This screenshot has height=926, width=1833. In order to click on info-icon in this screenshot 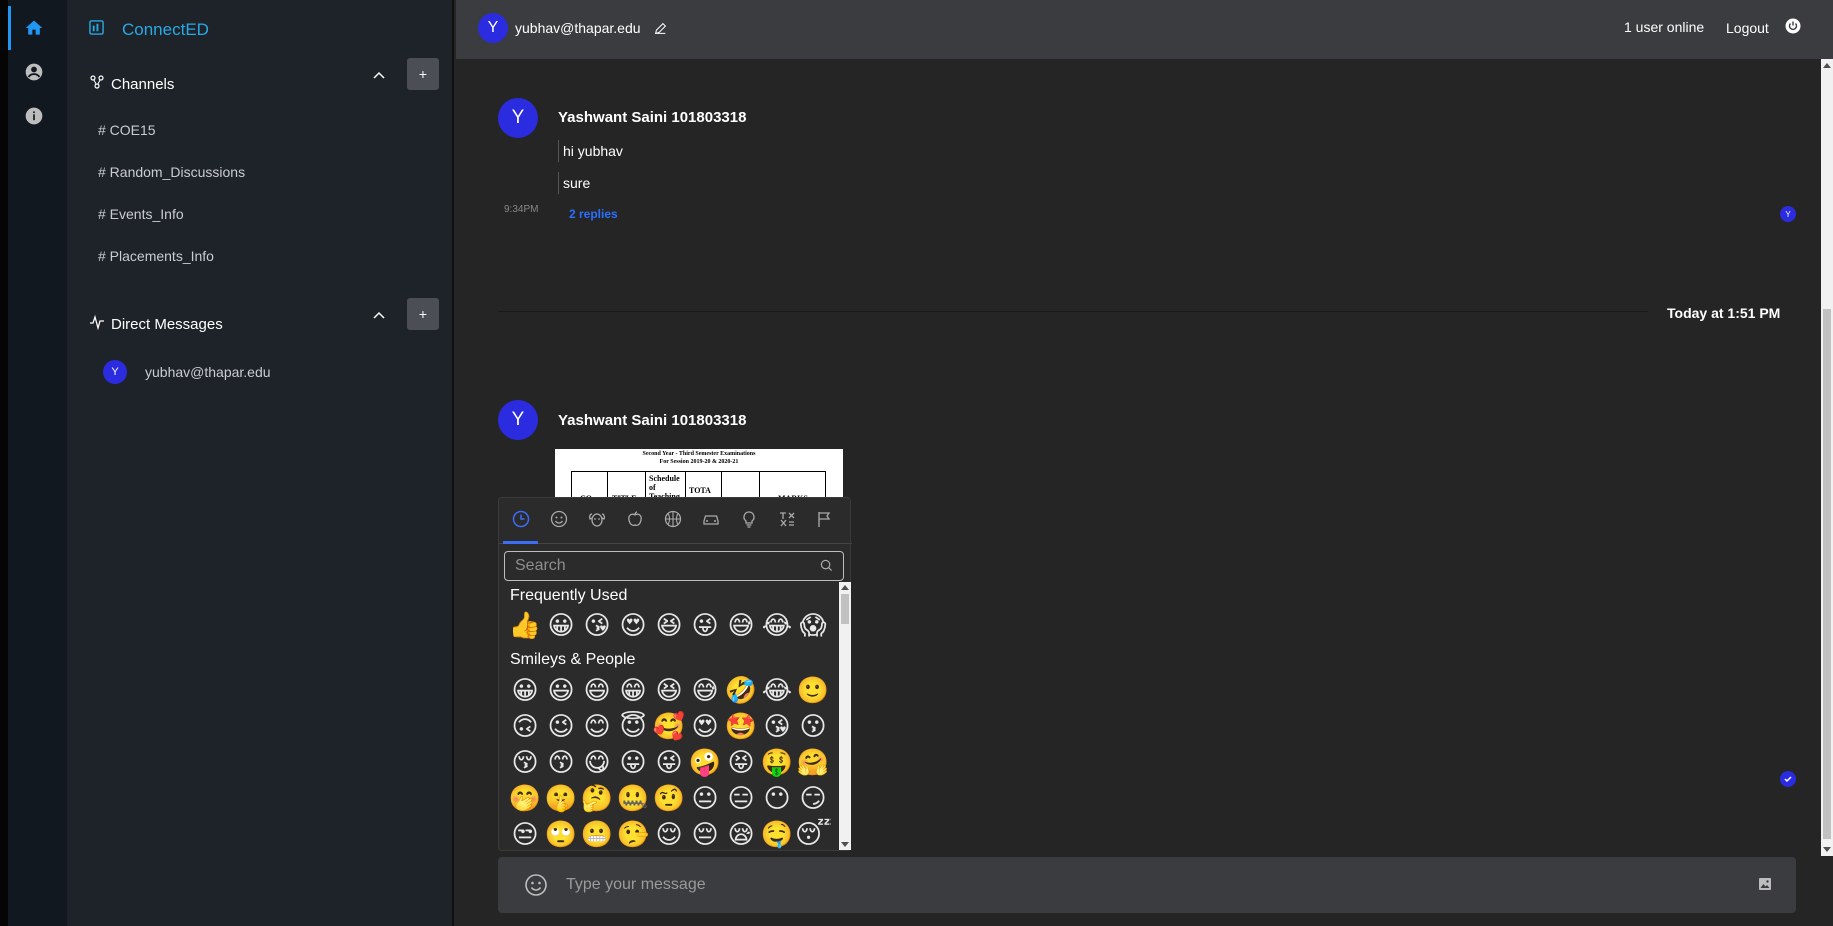, I will do `click(34, 116)`.